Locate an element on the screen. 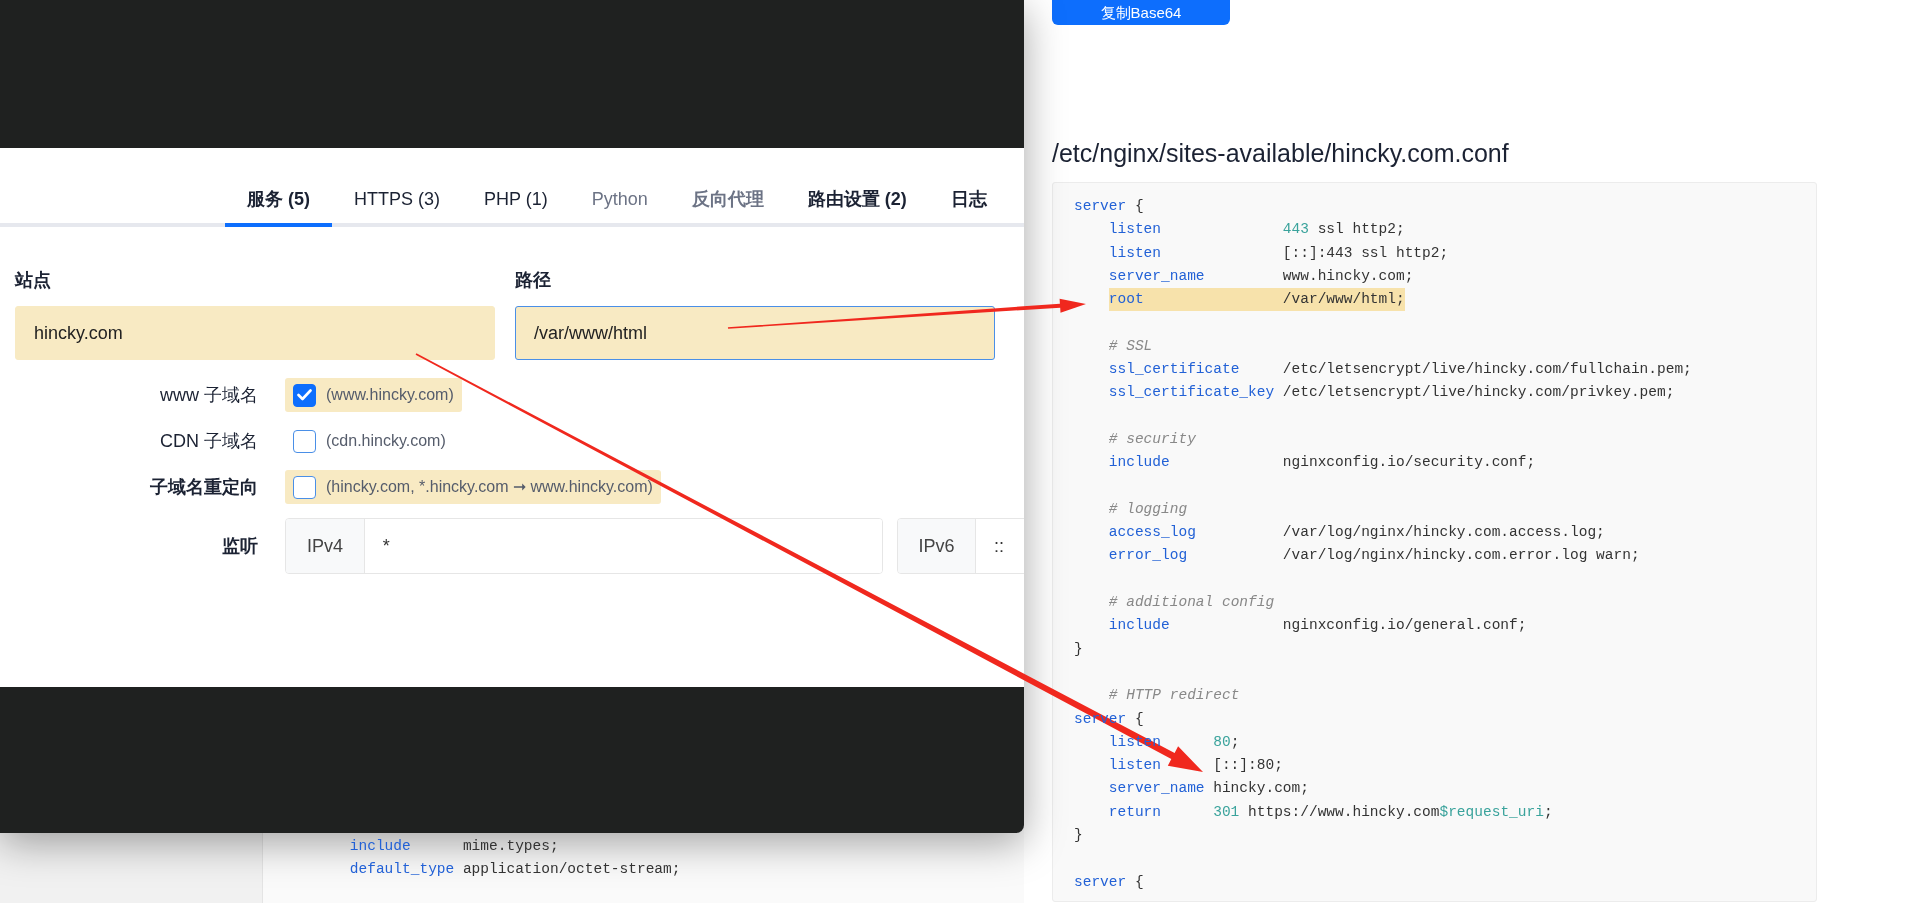 The height and width of the screenshot is (903, 1919). directive-name: access_log is located at coordinates (1152, 533).